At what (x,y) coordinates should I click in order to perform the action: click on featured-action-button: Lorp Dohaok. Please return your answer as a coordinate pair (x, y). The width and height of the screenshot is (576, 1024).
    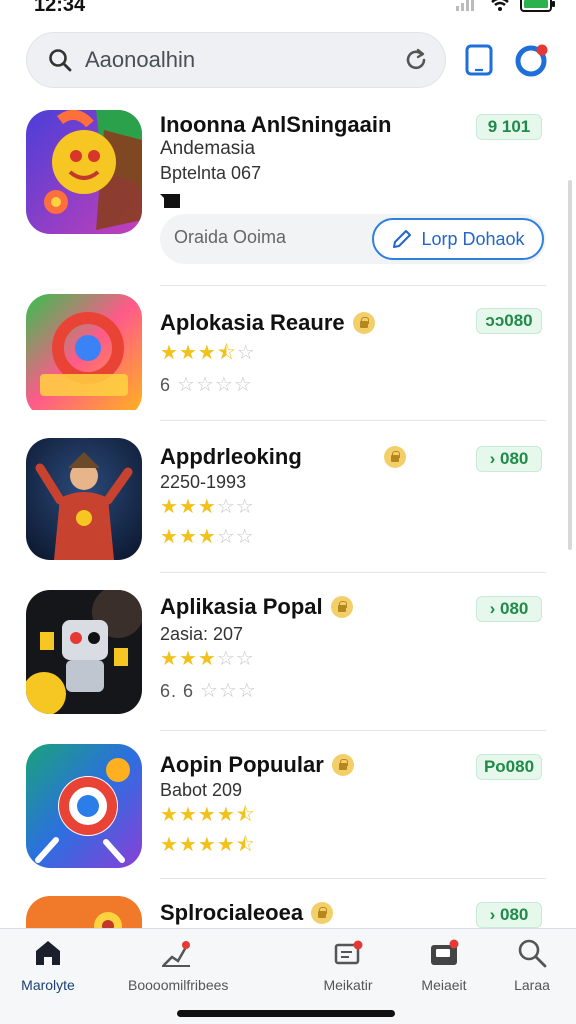
    Looking at the image, I should click on (458, 239).